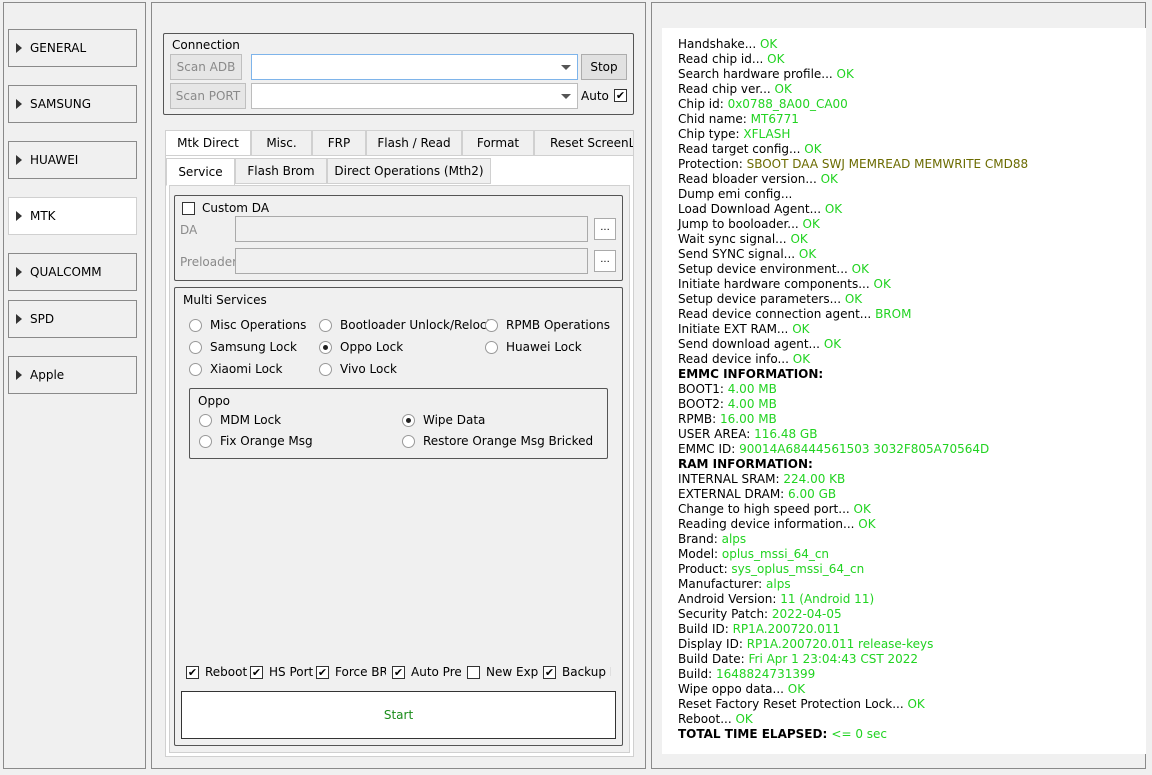 Image resolution: width=1152 pixels, height=775 pixels. Describe the element at coordinates (912, 614) in the screenshot. I see `log-line: Security Patch: 2022-04-05` at that location.